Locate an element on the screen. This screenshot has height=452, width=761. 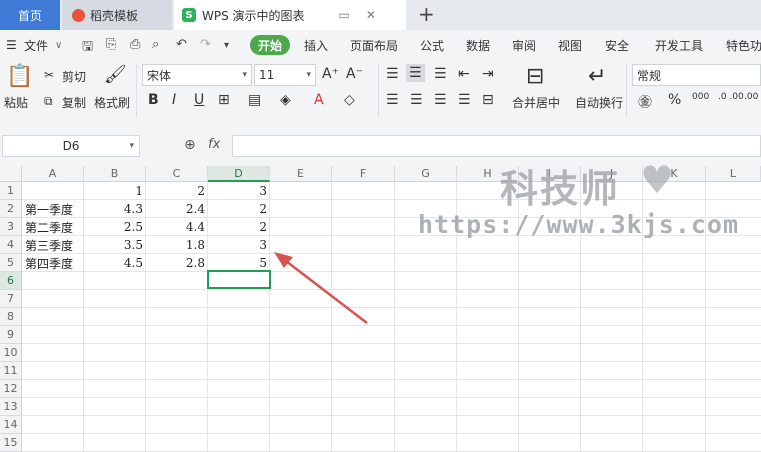
annotation-arrow is located at coordinates (321, 288).